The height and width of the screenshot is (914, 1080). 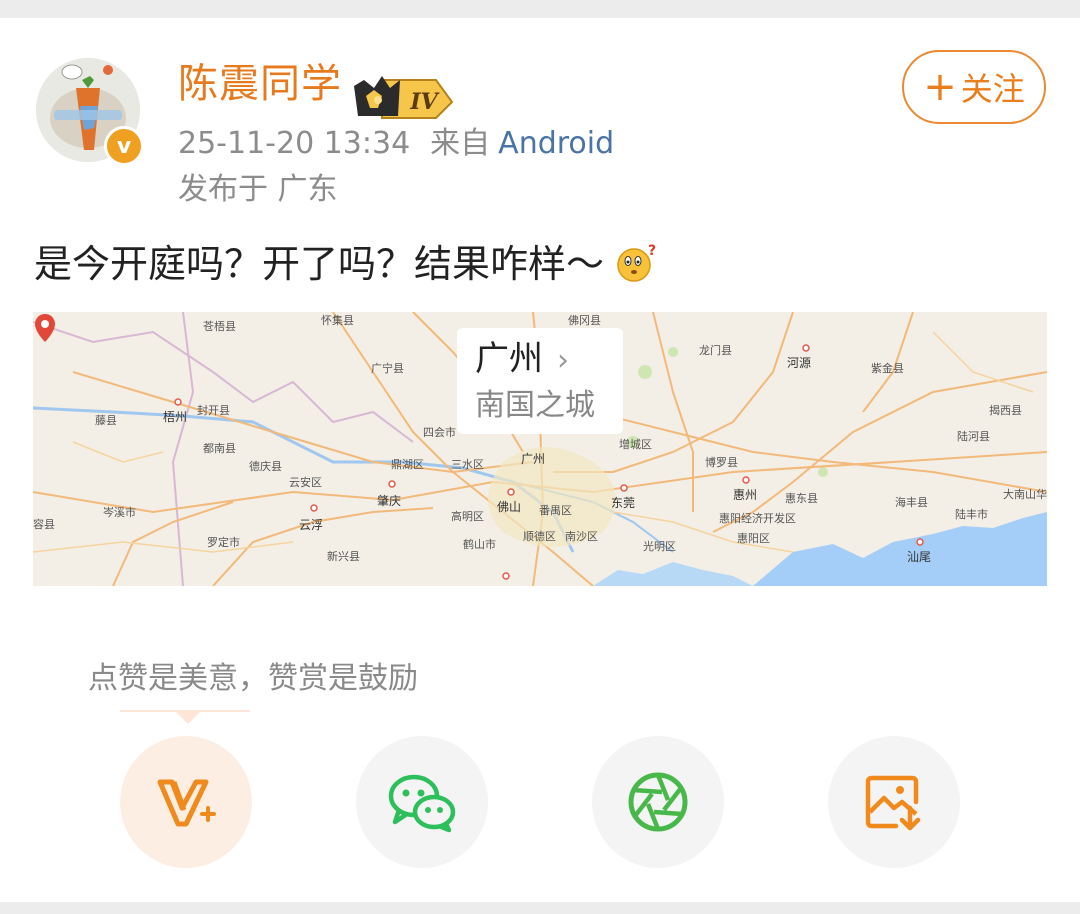 What do you see at coordinates (387, 368) in the screenshot?
I see `map-label: 广宁县` at bounding box center [387, 368].